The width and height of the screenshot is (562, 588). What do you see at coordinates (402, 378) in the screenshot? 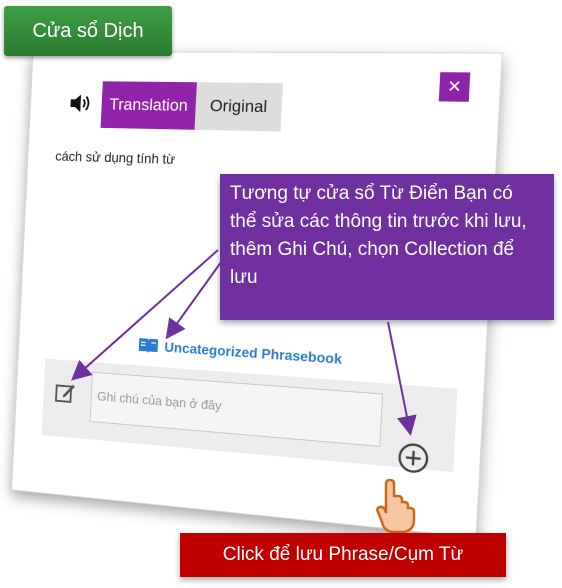
I see `arrow-to-add` at bounding box center [402, 378].